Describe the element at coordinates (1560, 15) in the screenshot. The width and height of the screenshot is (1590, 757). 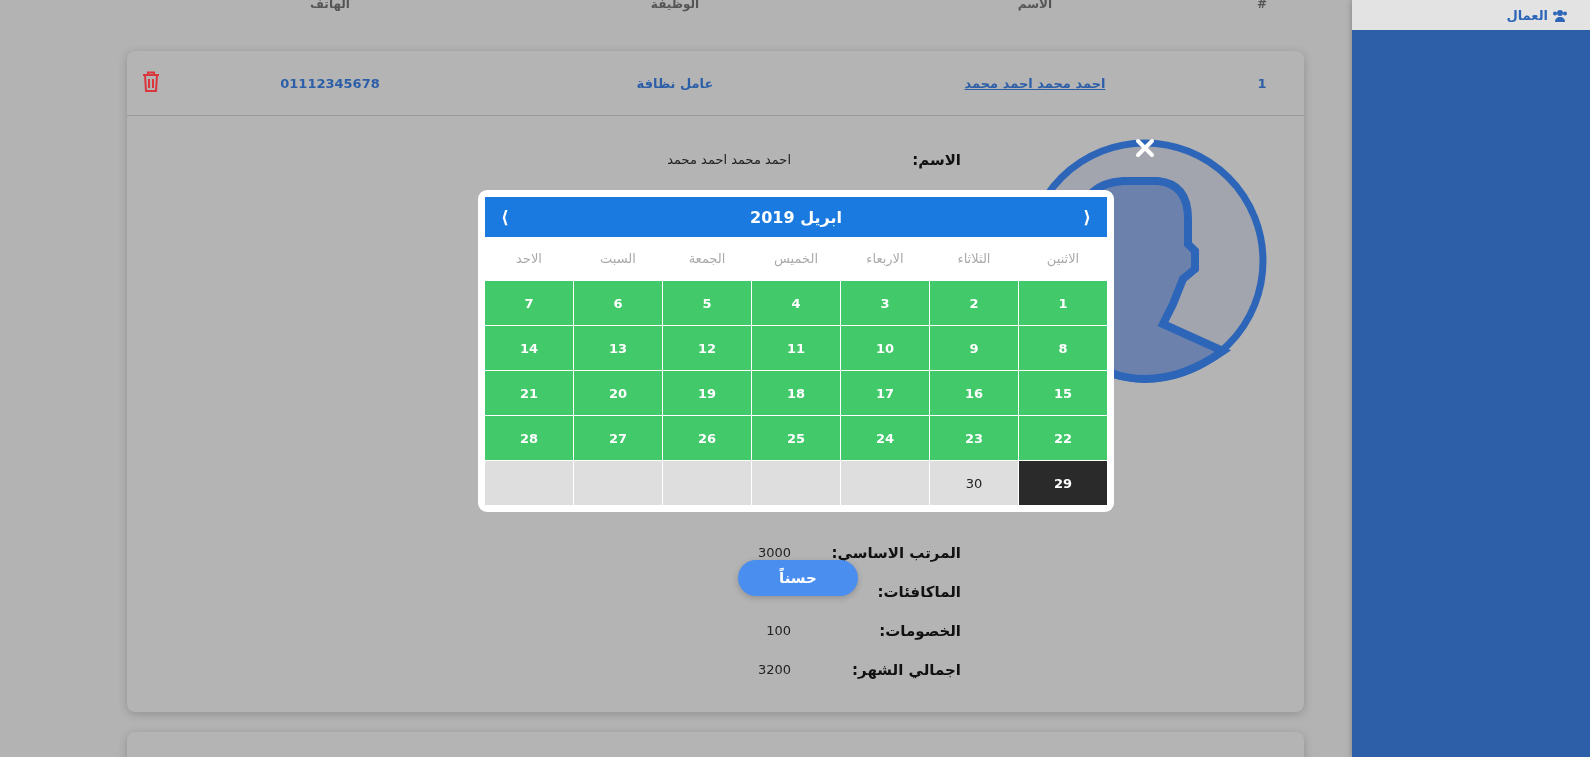
I see `users-icon` at that location.